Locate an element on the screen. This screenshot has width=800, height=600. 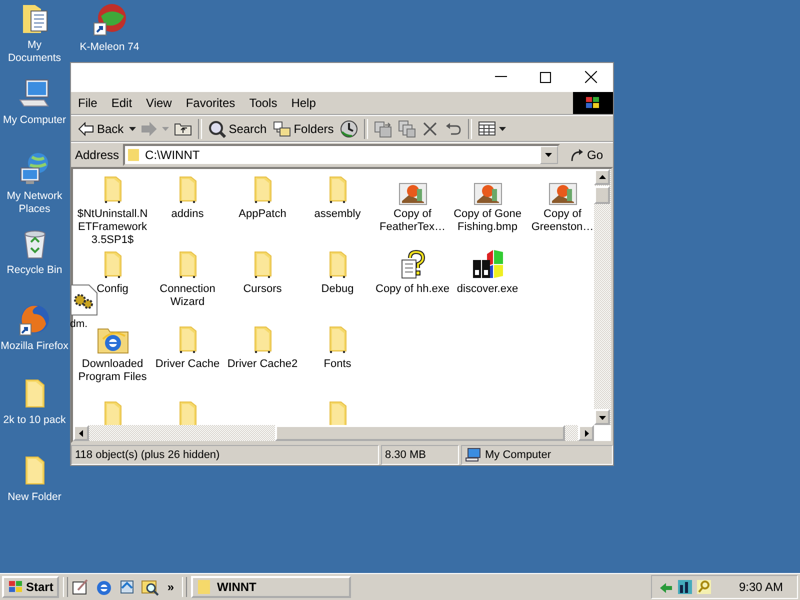
up-folder-icon is located at coordinates (183, 128).